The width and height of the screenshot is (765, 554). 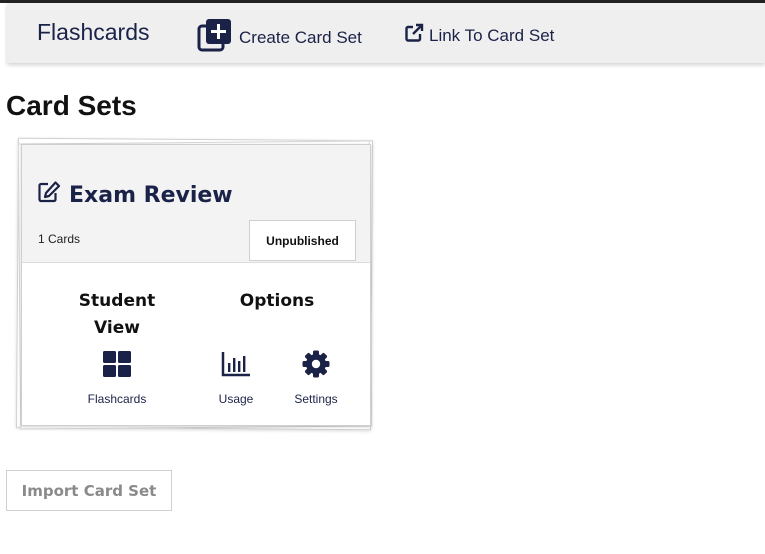 What do you see at coordinates (316, 399) in the screenshot?
I see `settings-label: Settings` at bounding box center [316, 399].